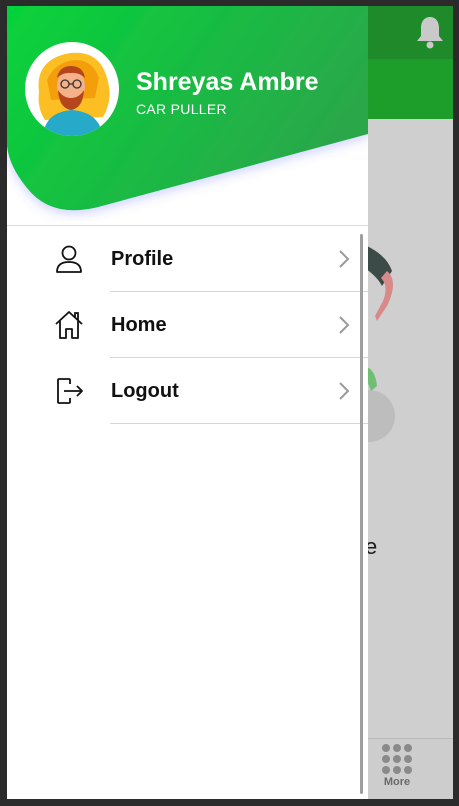  I want to click on drawer-item-home: Home, so click(187, 325).